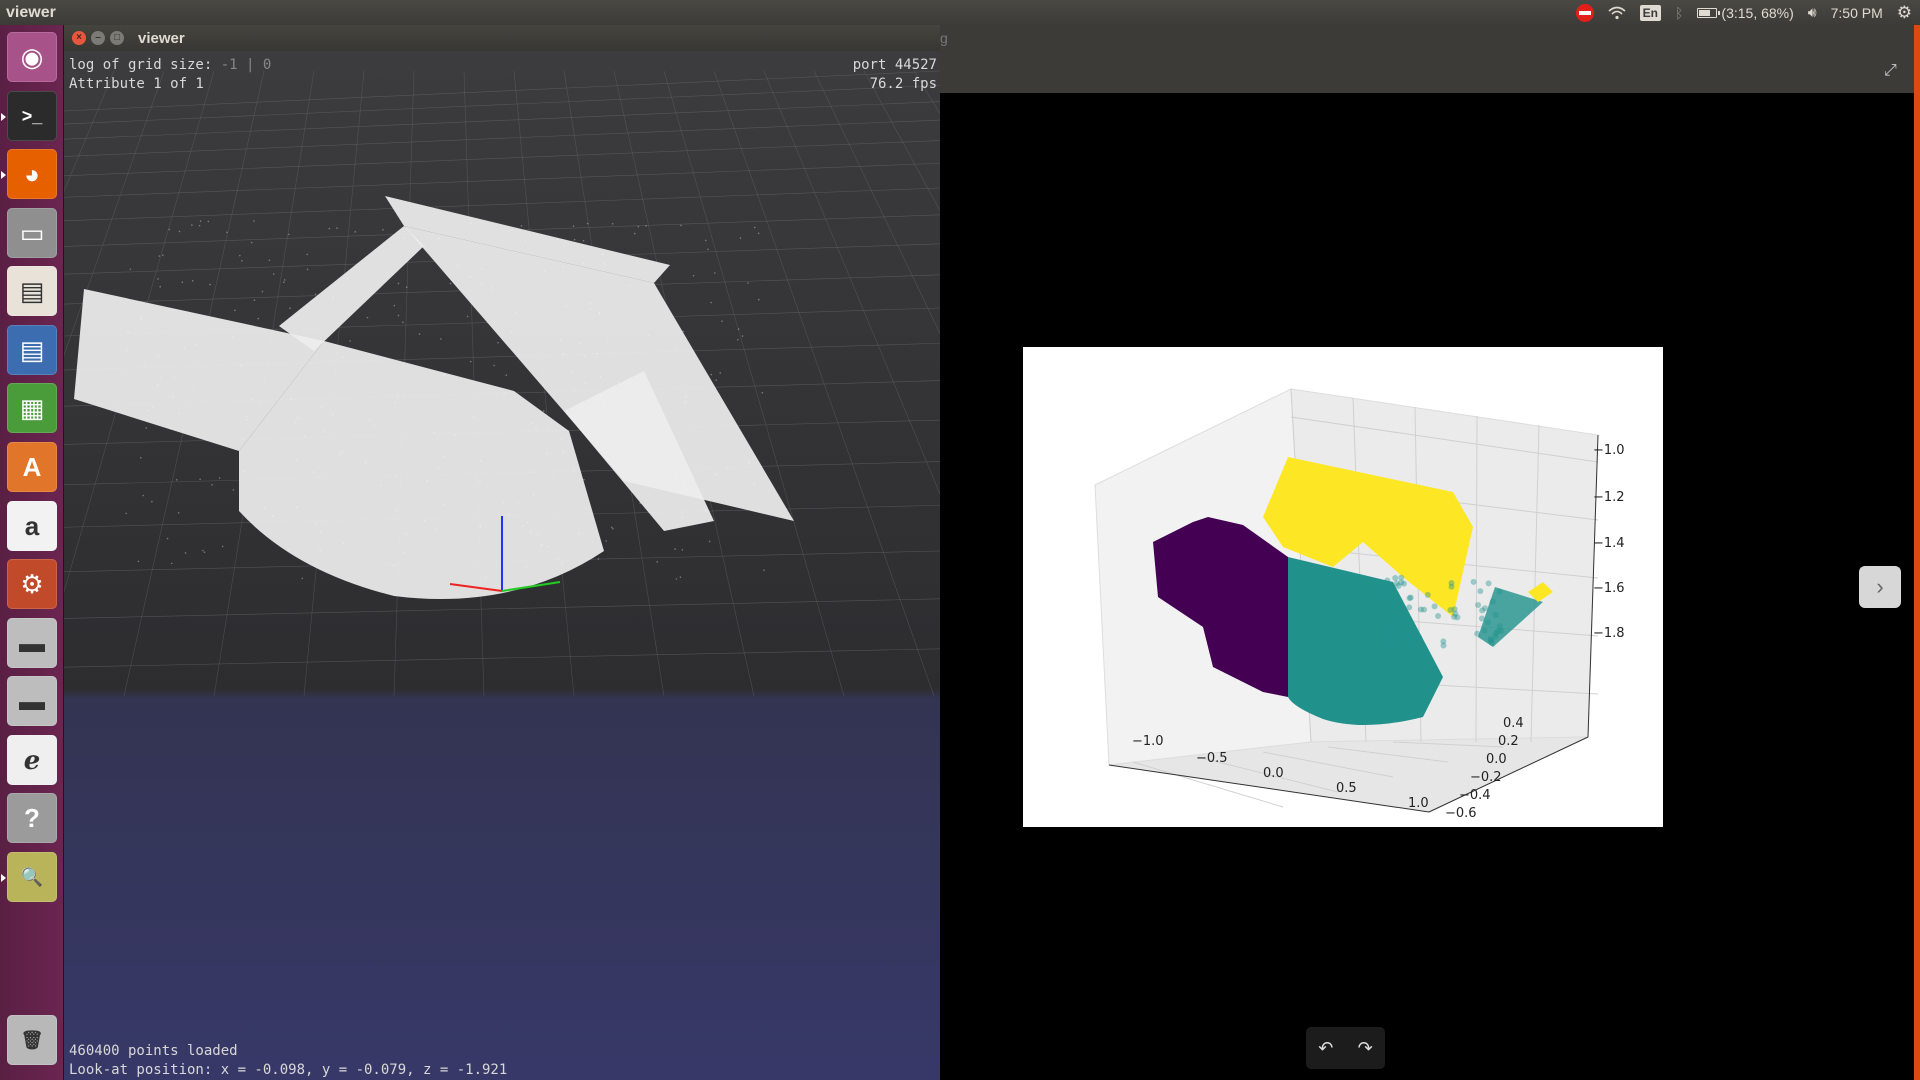 The width and height of the screenshot is (1920, 1080). I want to click on rotate-right-icon: ↷, so click(1365, 1048).